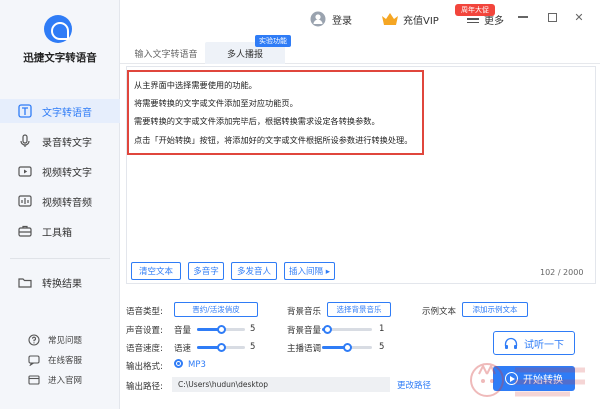 This screenshot has width=600, height=409. I want to click on minimize-button, so click(523, 17).